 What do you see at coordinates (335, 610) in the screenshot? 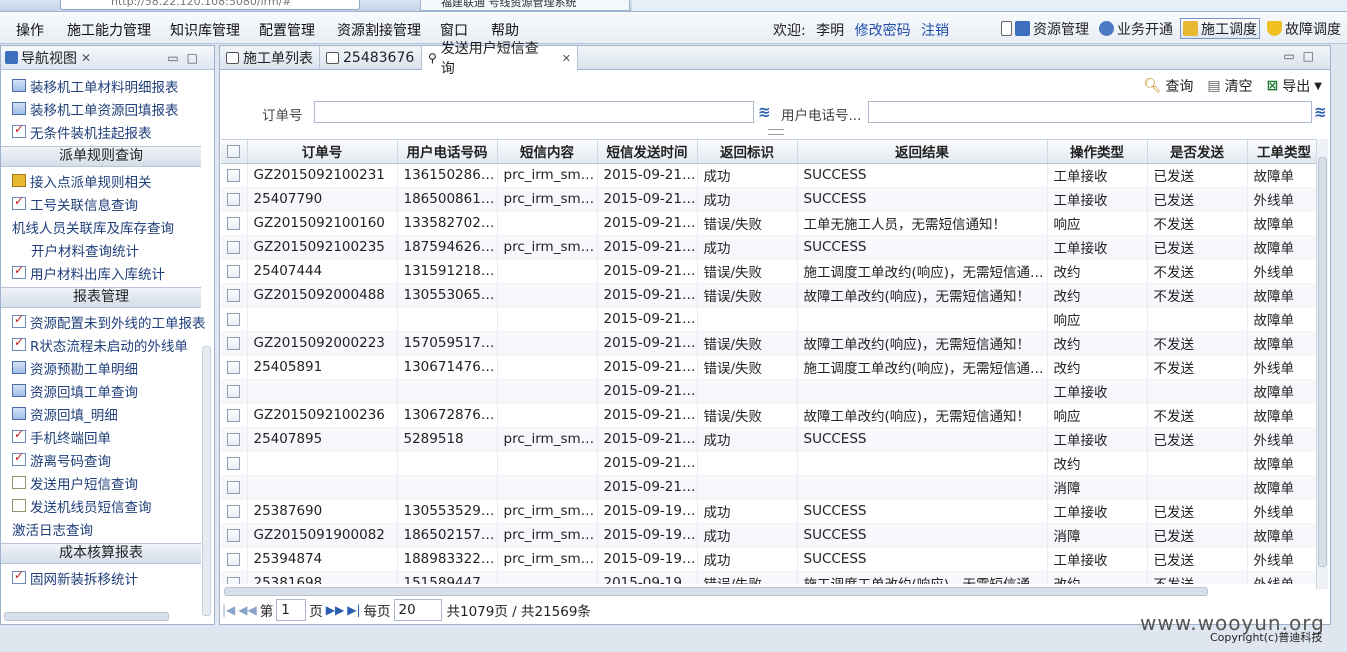
I see `next-page-icon: ▶▶` at bounding box center [335, 610].